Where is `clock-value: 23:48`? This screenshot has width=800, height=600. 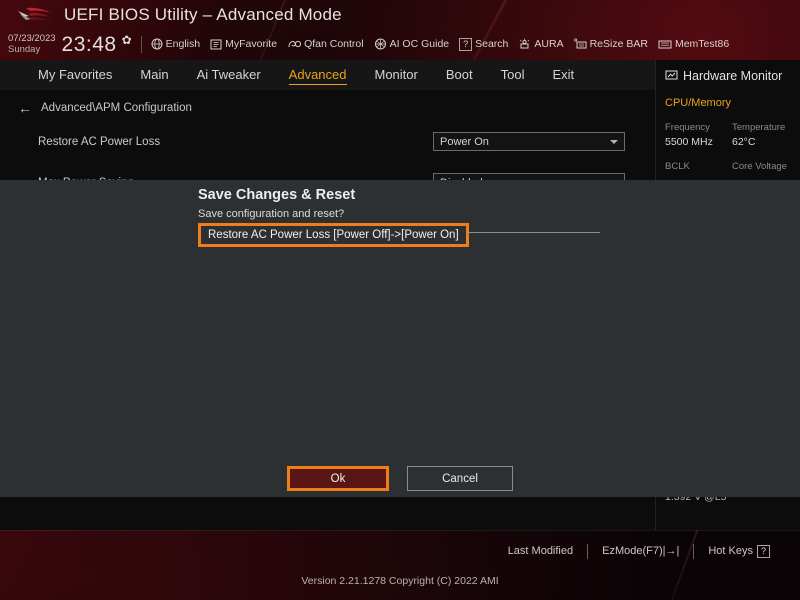
clock-value: 23:48 is located at coordinates (89, 44).